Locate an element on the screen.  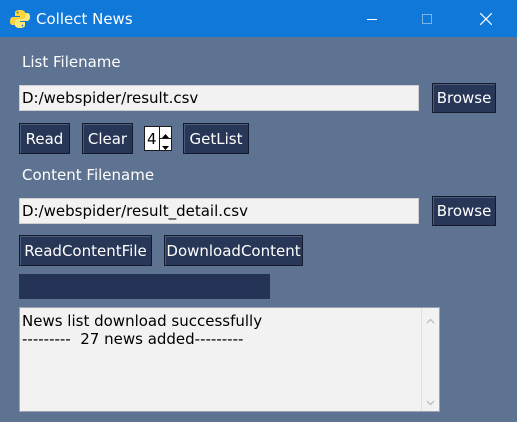
close-icon is located at coordinates (486, 18).